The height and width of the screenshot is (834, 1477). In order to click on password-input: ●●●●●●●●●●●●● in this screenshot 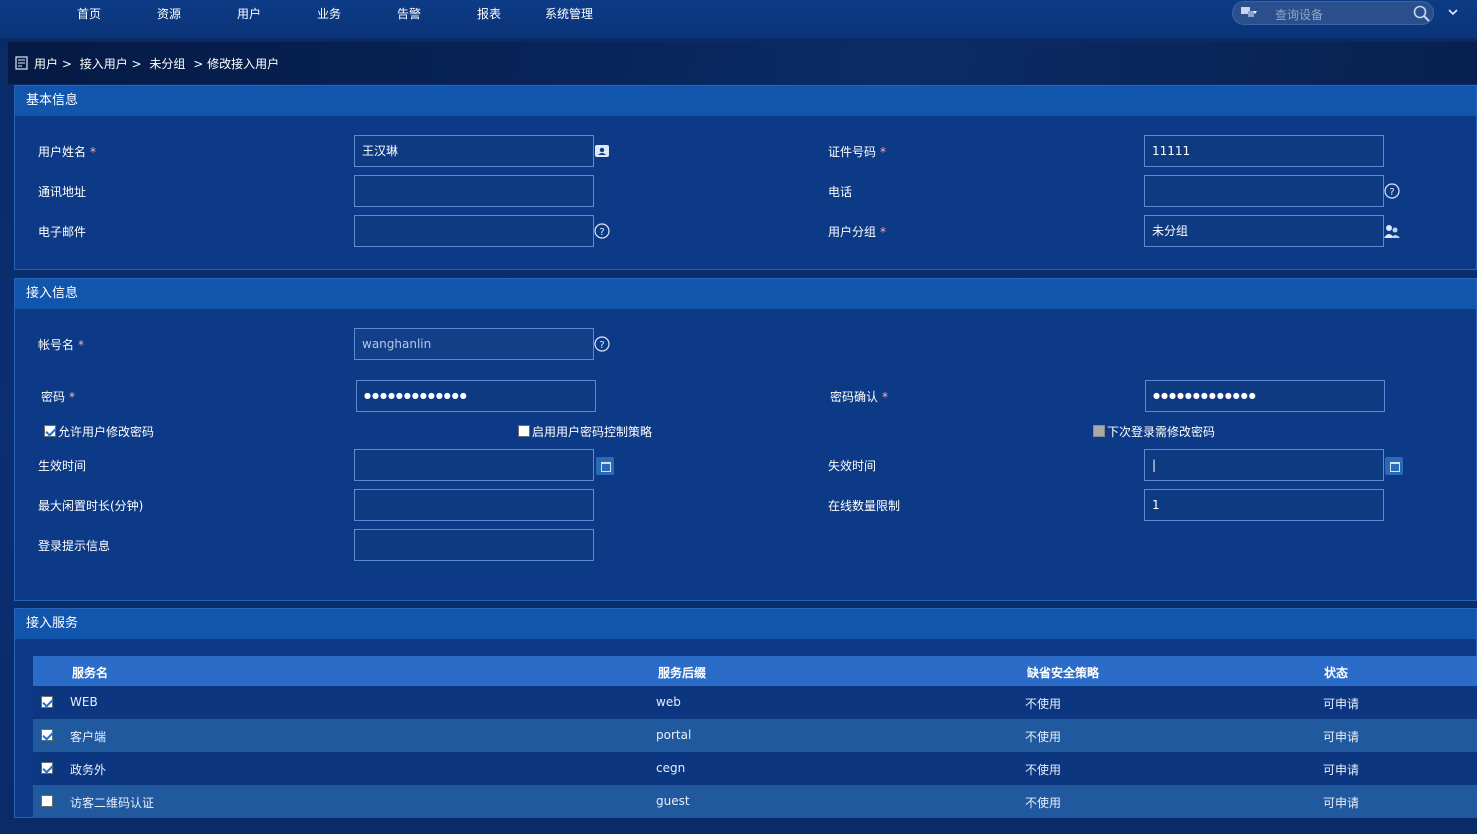, I will do `click(476, 396)`.